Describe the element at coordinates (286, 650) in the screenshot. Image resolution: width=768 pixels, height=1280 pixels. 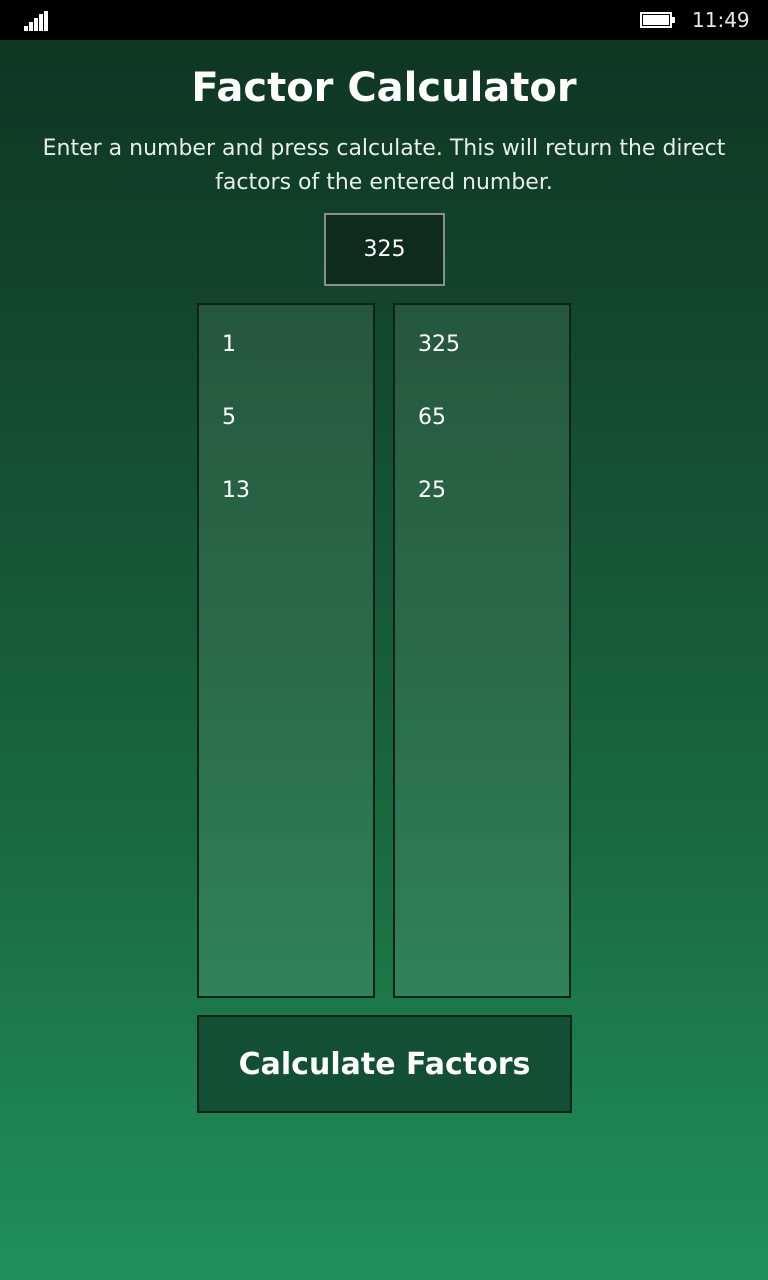
I see `factors-left-column: 1 5 13` at that location.